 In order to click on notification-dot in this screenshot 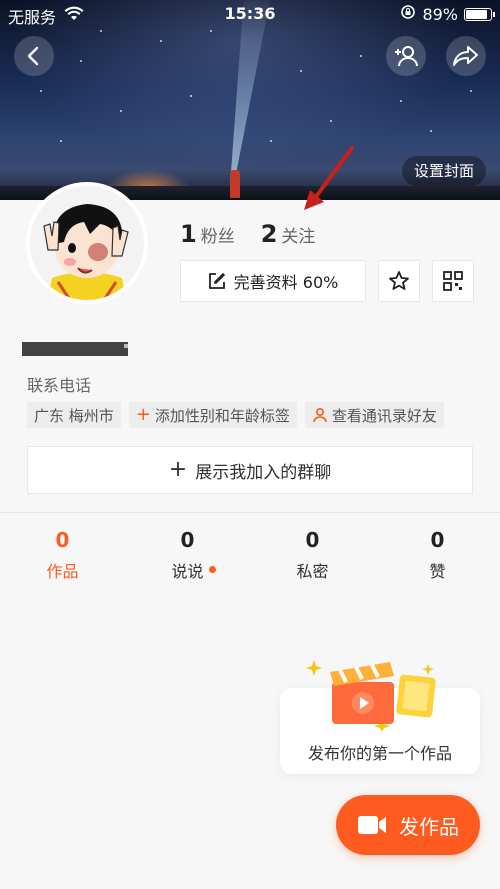, I will do `click(212, 569)`.